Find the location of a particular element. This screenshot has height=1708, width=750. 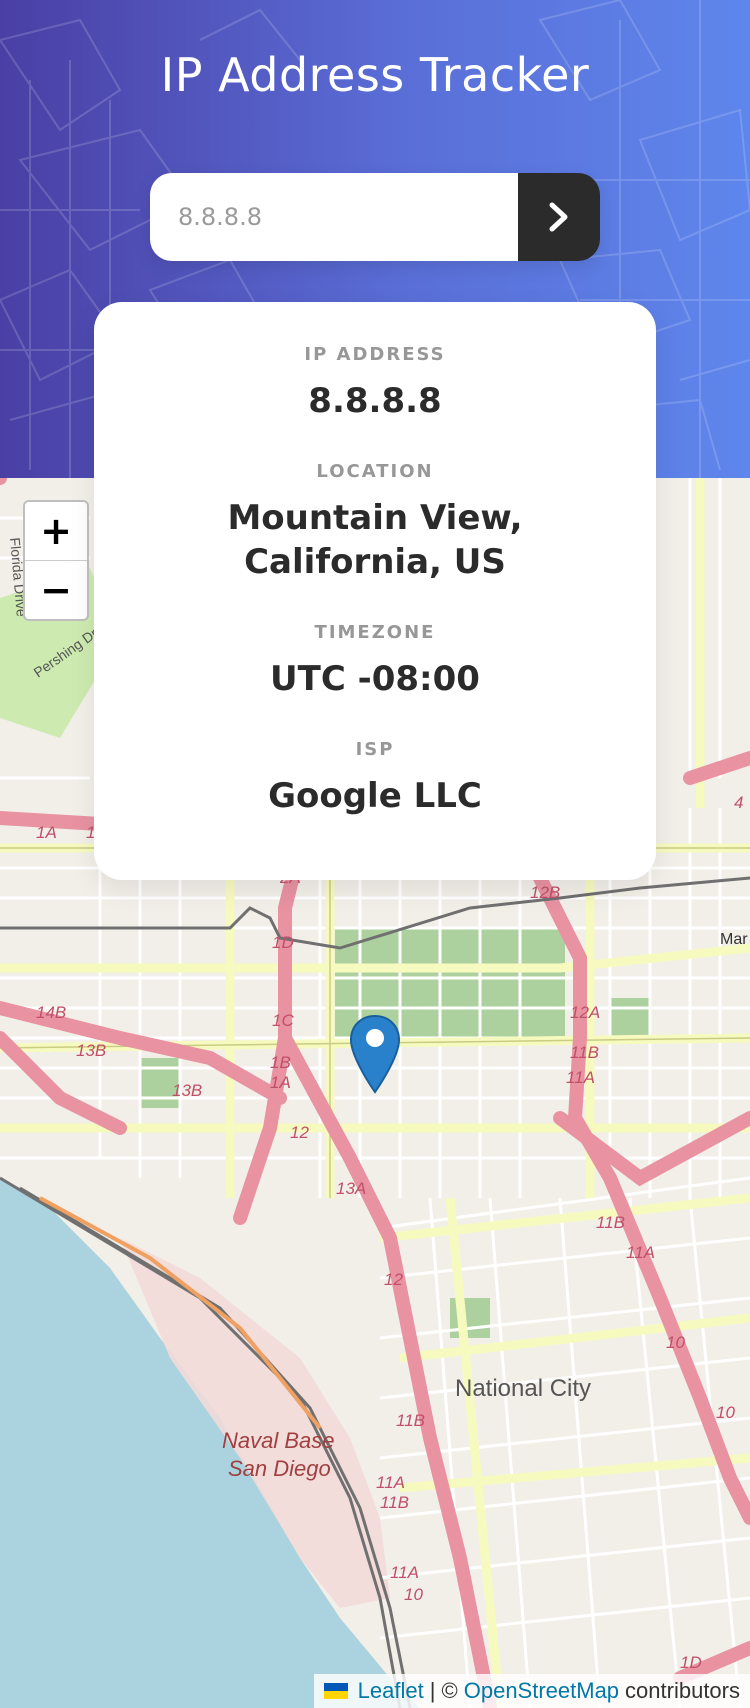

svg-text: 12A is located at coordinates (585, 1012).